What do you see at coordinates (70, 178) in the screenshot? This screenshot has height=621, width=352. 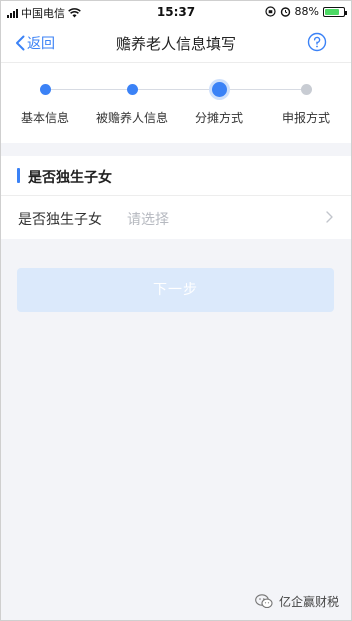 I see `section-title: 是否独生子女` at bounding box center [70, 178].